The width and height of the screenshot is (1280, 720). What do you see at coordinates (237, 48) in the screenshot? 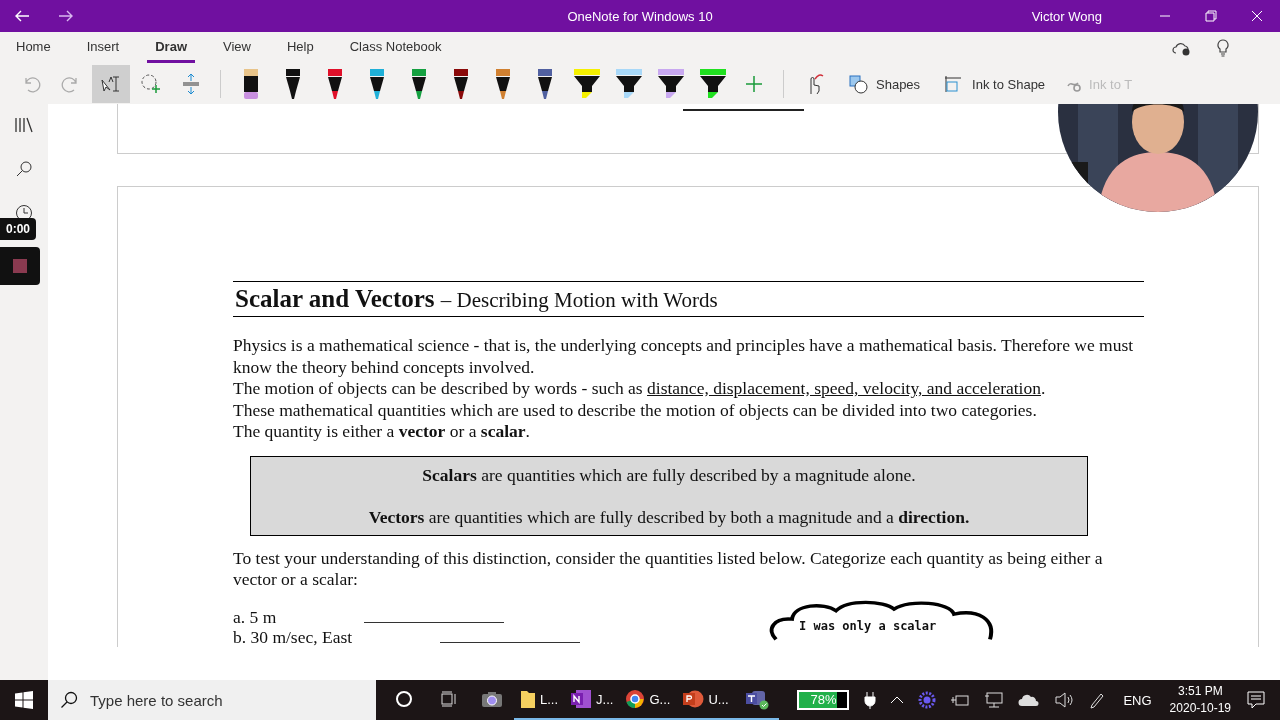
I see `ribbon-tab: View` at bounding box center [237, 48].